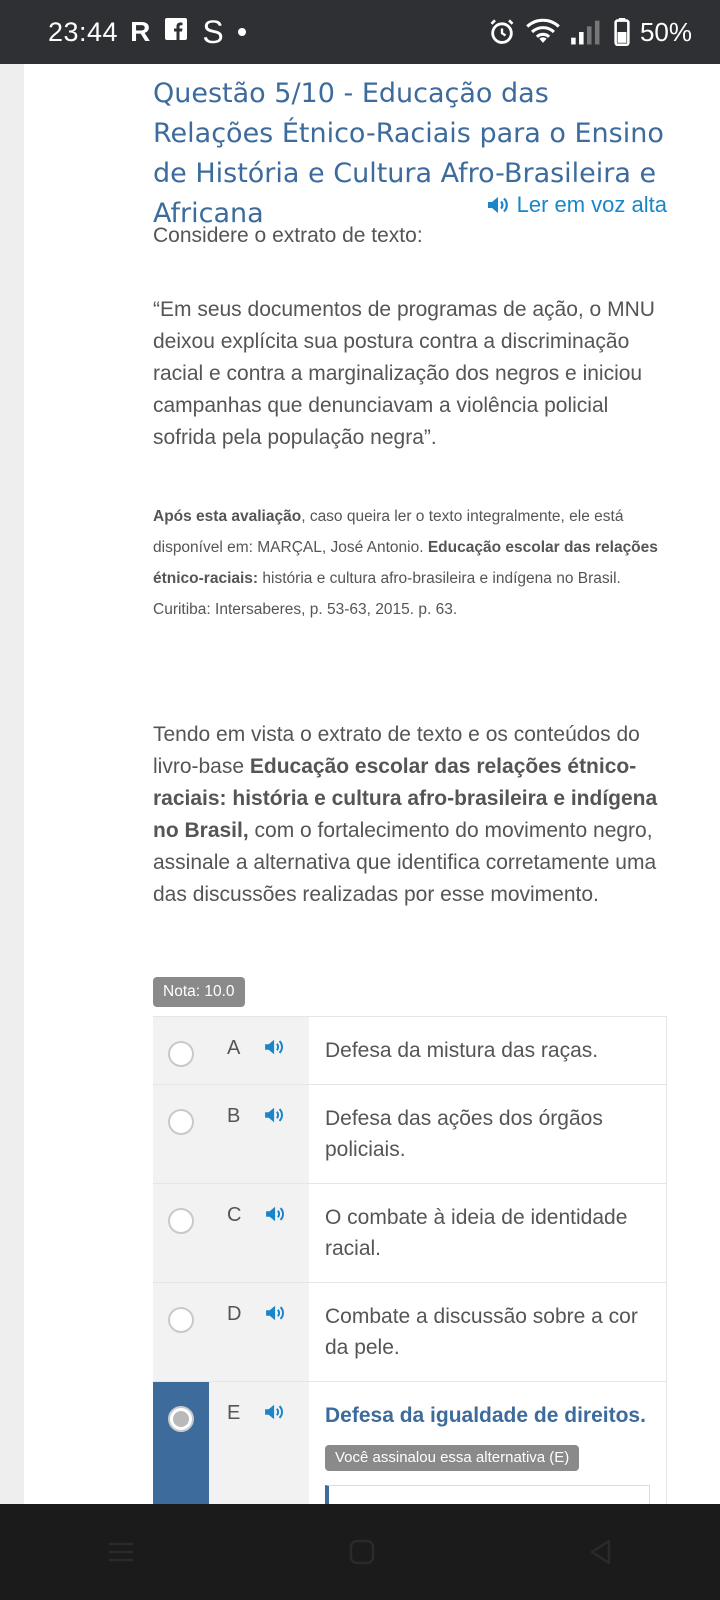 This screenshot has width=720, height=1600. What do you see at coordinates (83, 31) in the screenshot?
I see `status-time: 23:44` at bounding box center [83, 31].